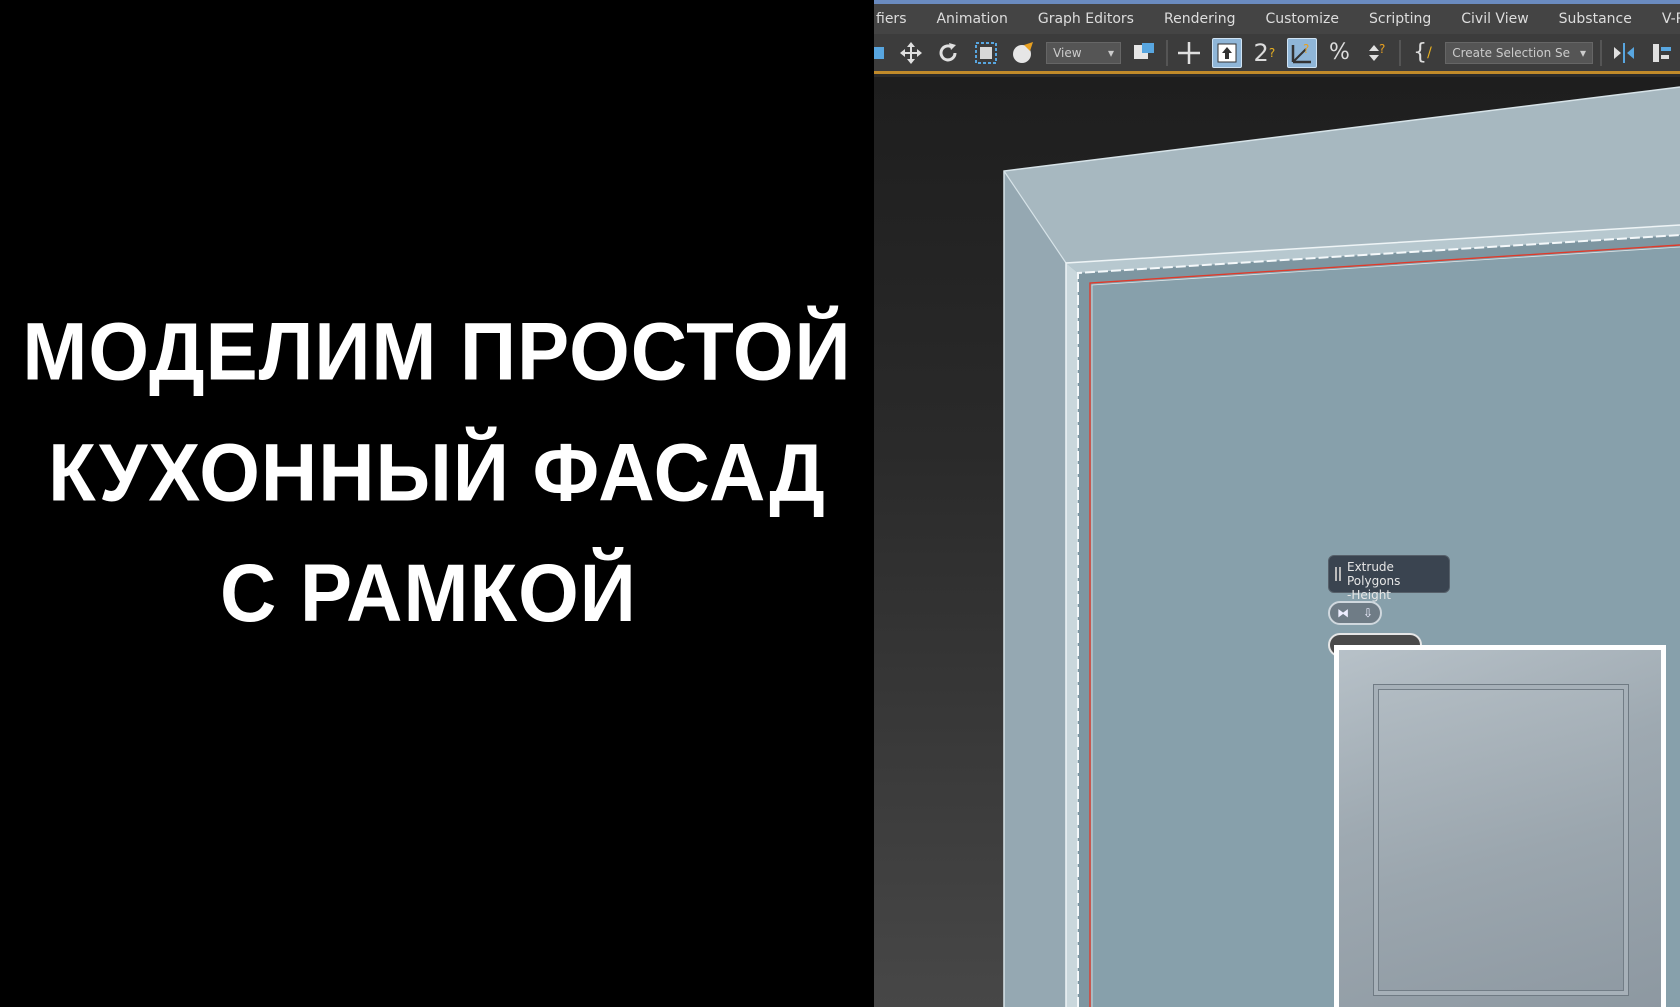  I want to click on caddy-extrusion-type: ⧓ ⇩, so click(1355, 613).